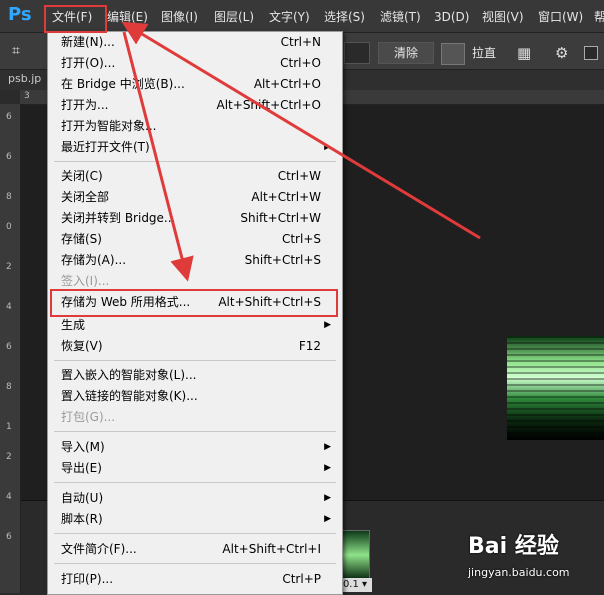 The image size is (604, 595). What do you see at coordinates (158, 156) in the screenshot?
I see `arrow-to-save-for-web` at bounding box center [158, 156].